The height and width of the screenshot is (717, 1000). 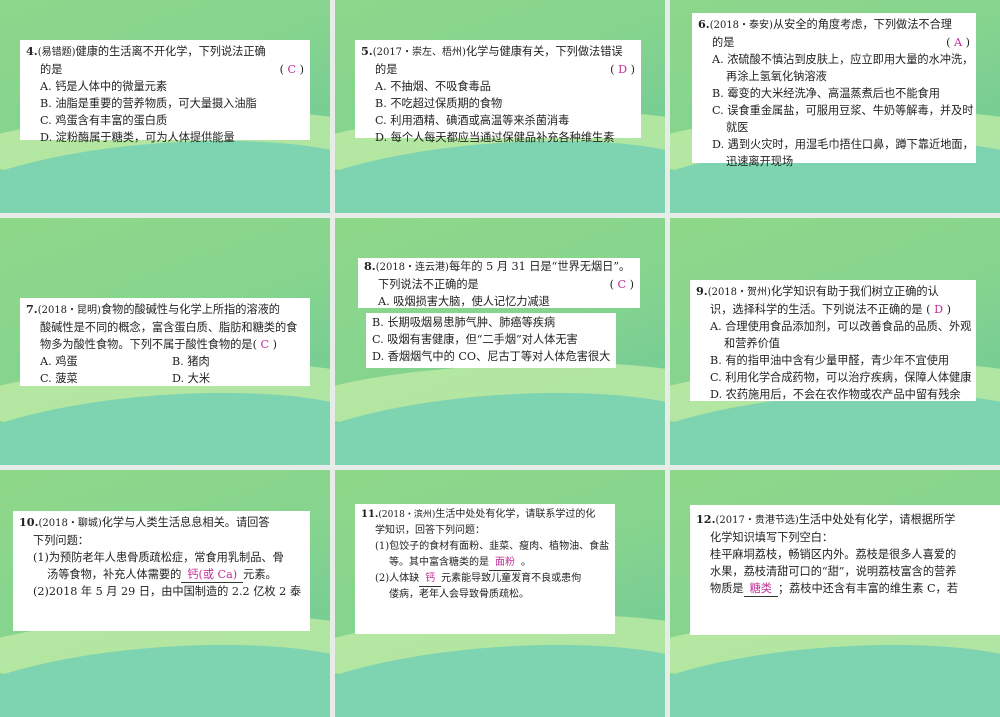 I want to click on option-d: D. 香烟烟气中的 CO、尼古丁等对人体危害很大, so click(x=491, y=356).